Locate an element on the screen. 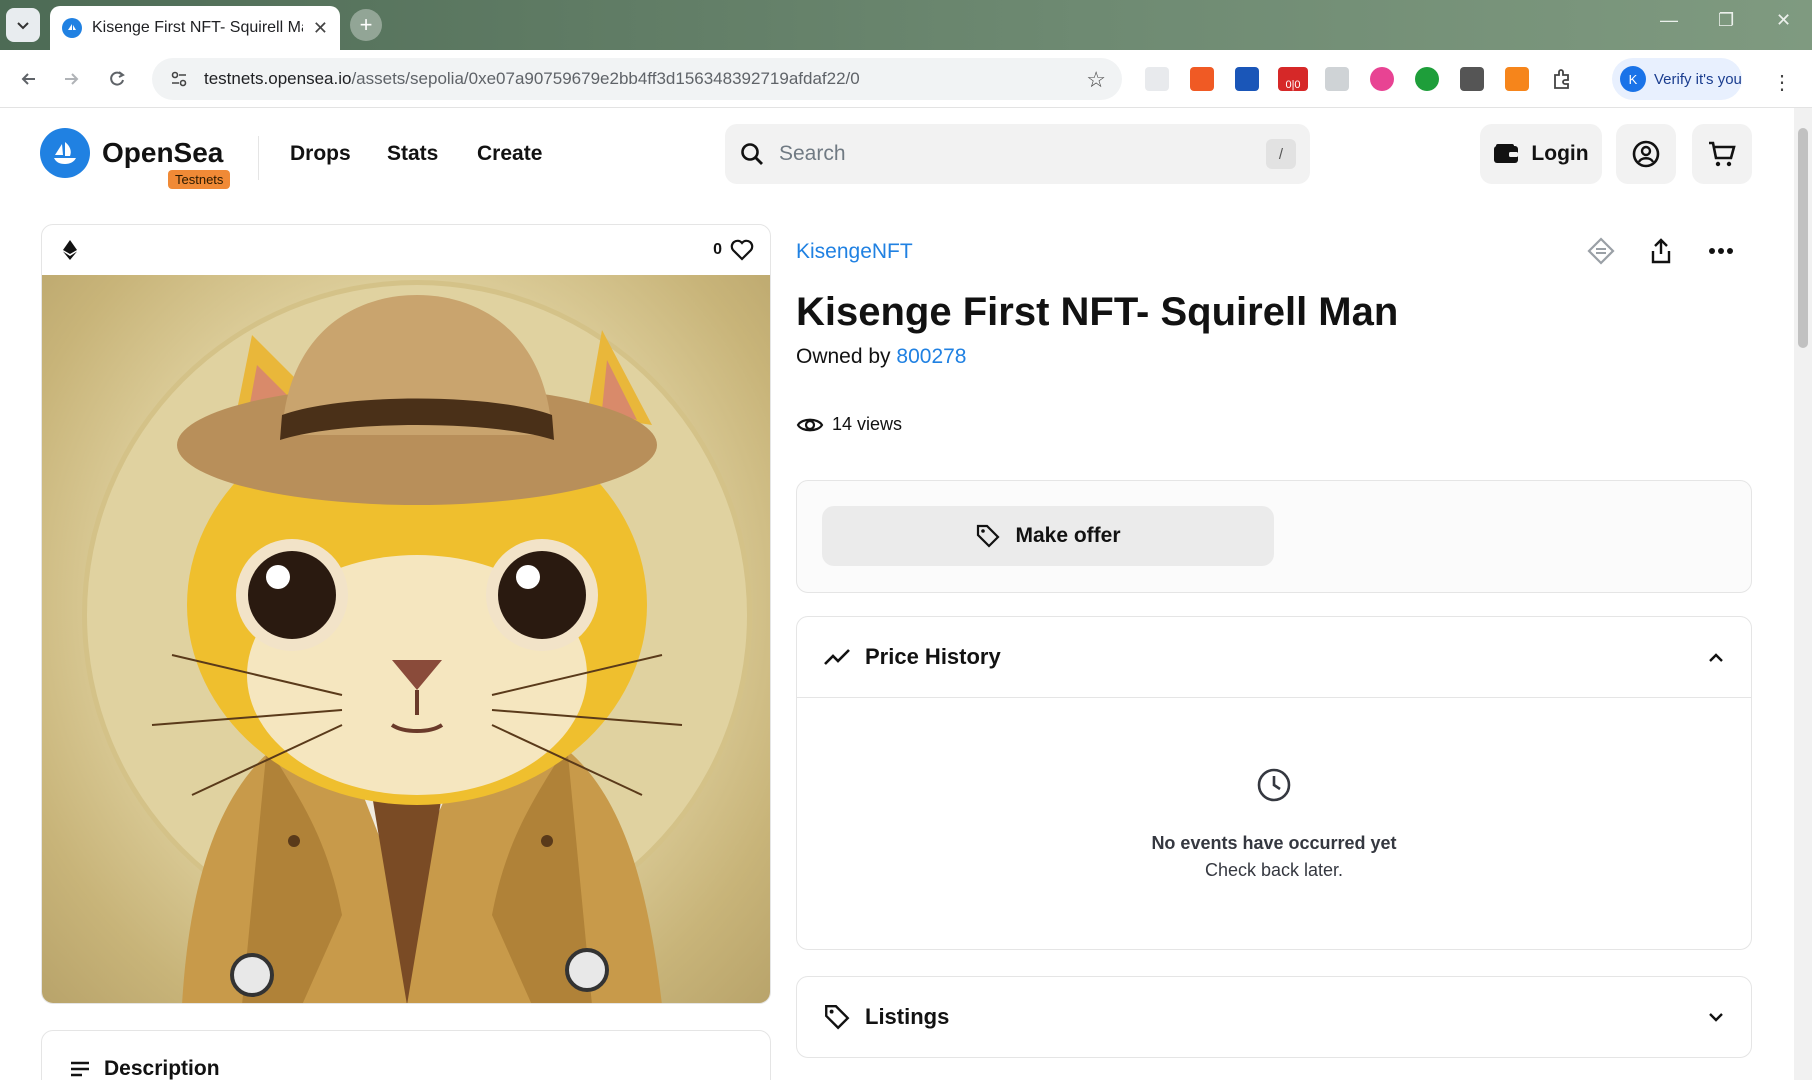 Image resolution: width=1812 pixels, height=1080 pixels. search-input: Search / is located at coordinates (1017, 154).